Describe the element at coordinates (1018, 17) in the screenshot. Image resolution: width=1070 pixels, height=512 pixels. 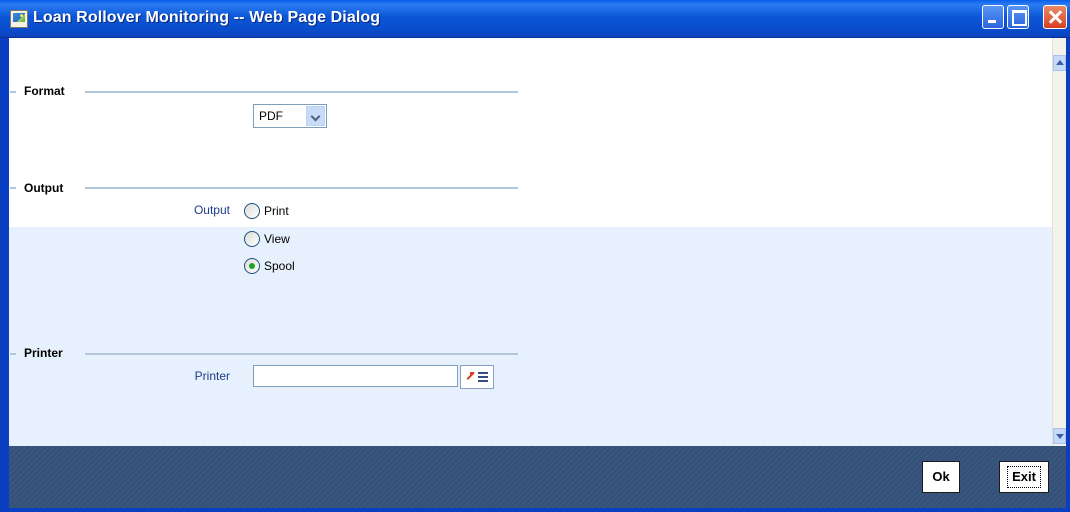
I see `maximize-button` at that location.